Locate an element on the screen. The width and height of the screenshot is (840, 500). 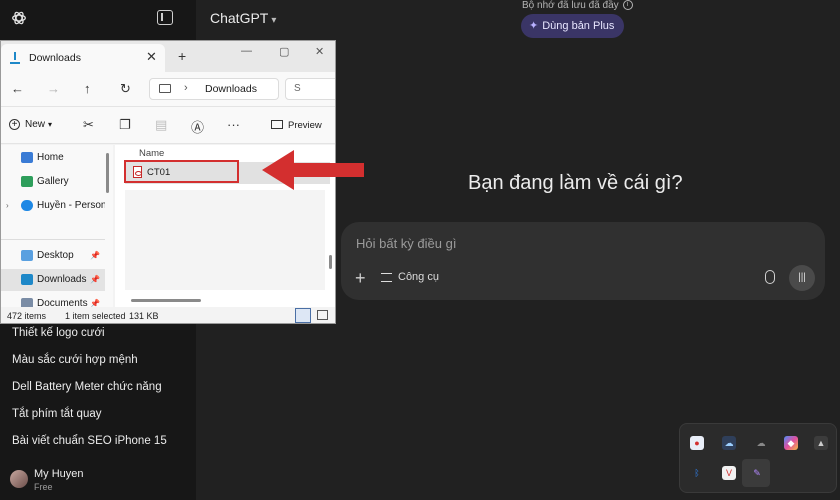
tray-onedrive-icon: ☁ is located at coordinates (761, 443).